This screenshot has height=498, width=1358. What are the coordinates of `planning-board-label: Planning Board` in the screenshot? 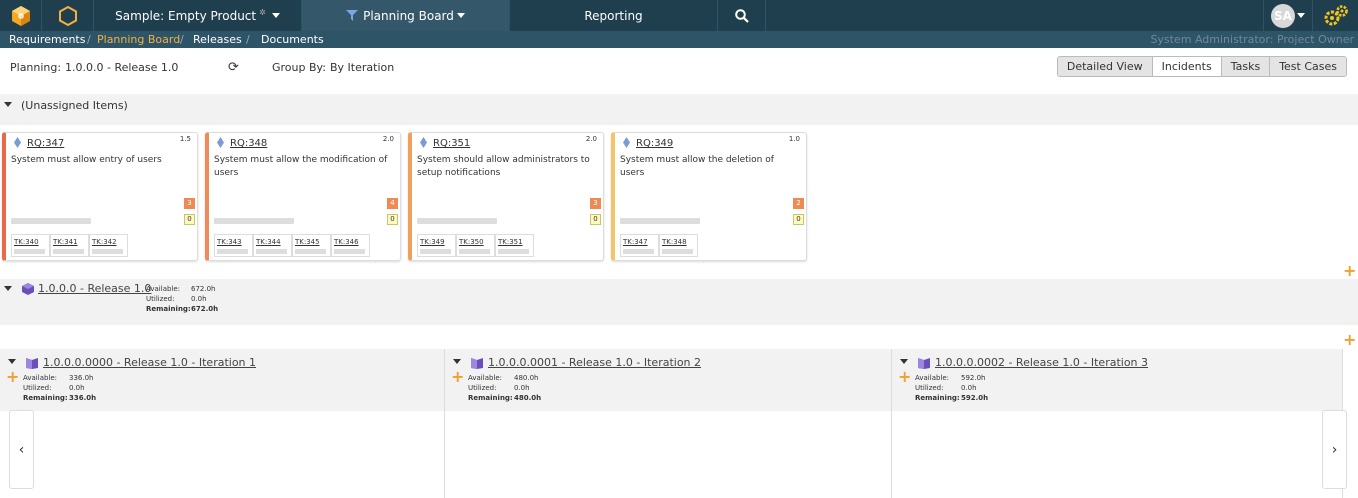 It's located at (408, 15).